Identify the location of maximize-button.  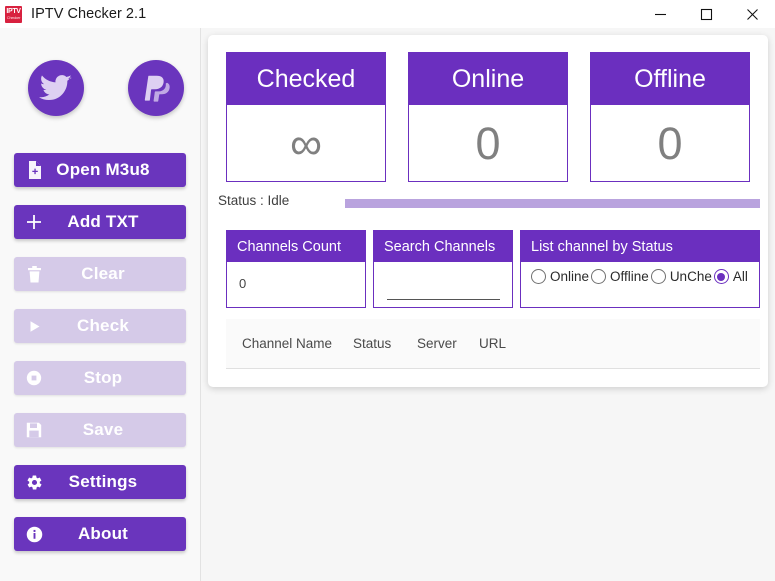
(706, 14).